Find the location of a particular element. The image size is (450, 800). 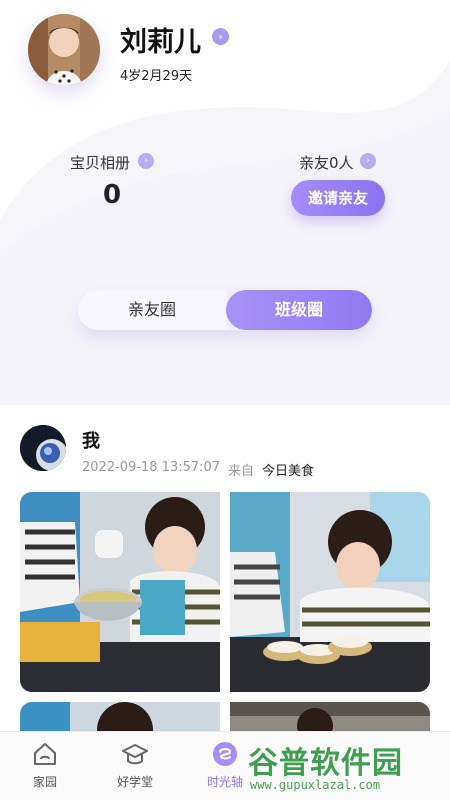

timeline-icon is located at coordinates (225, 754).